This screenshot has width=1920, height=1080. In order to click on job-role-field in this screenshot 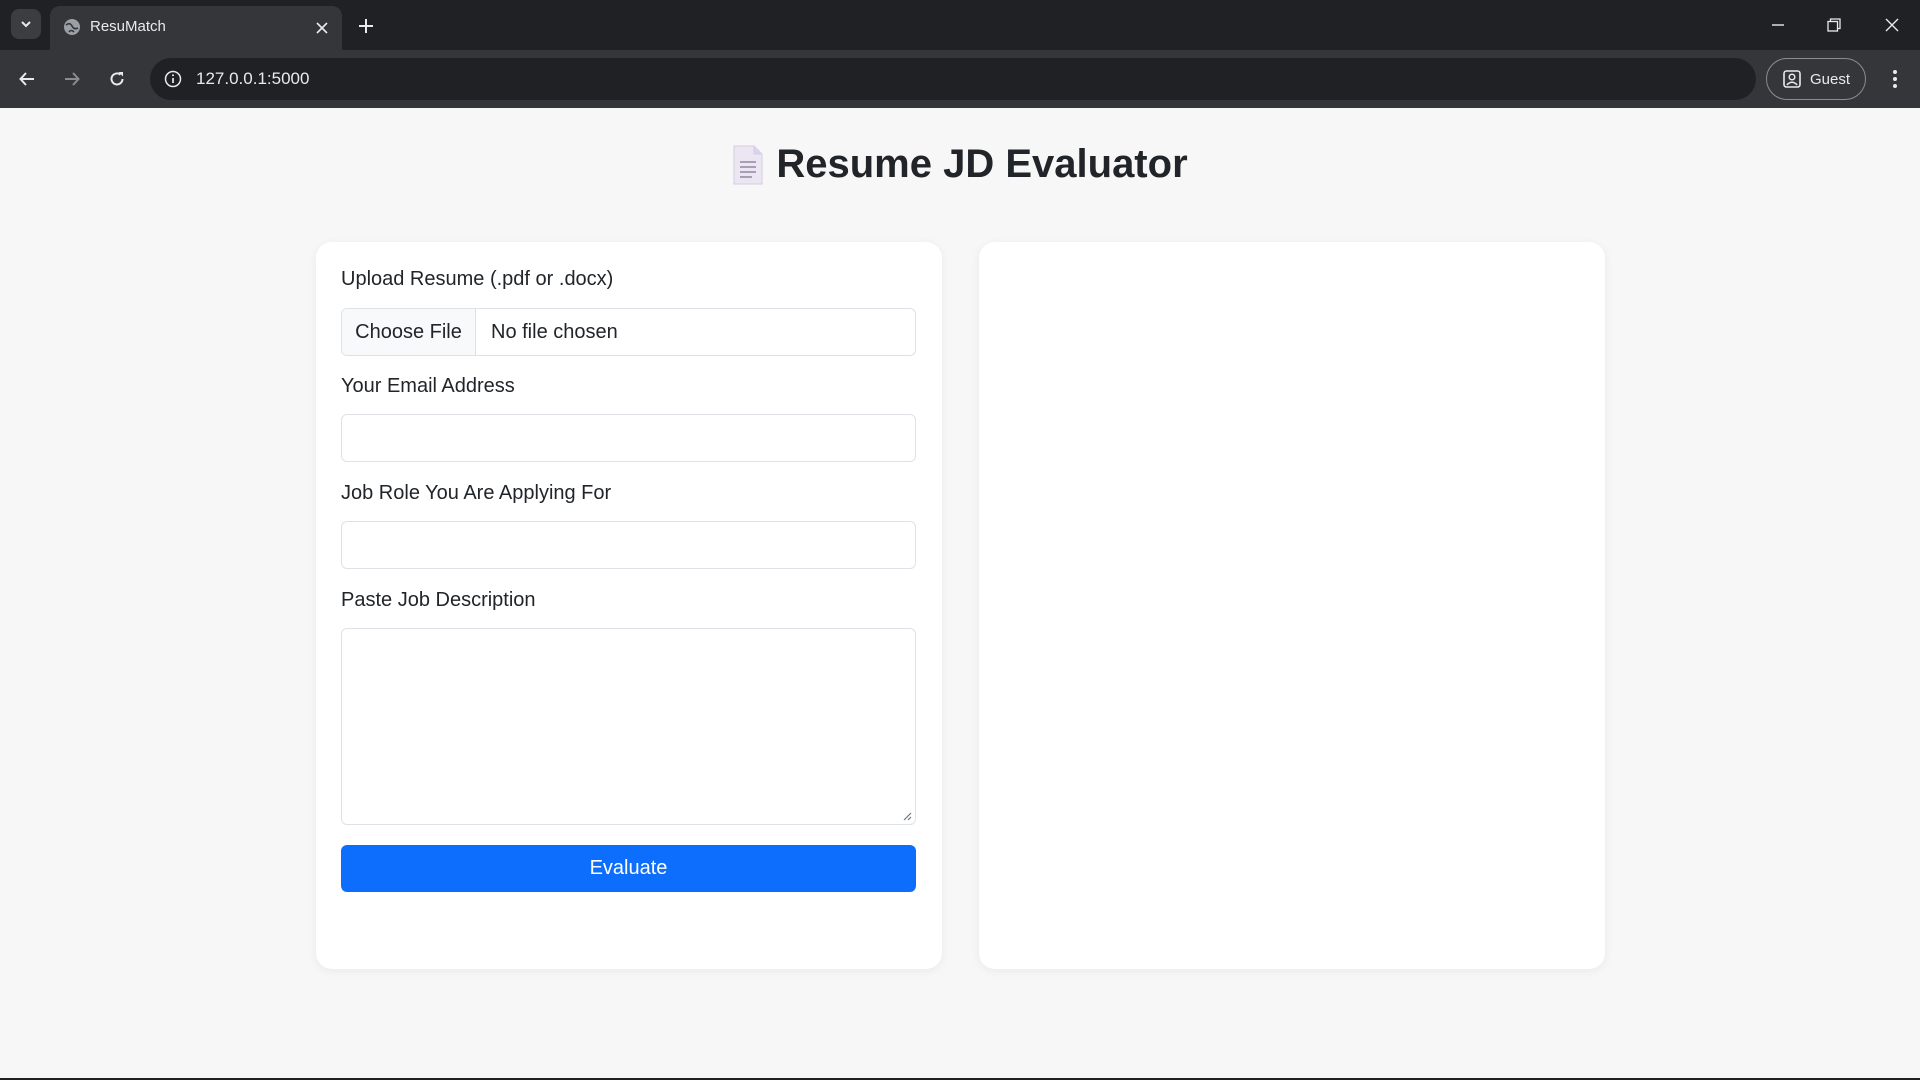, I will do `click(628, 545)`.